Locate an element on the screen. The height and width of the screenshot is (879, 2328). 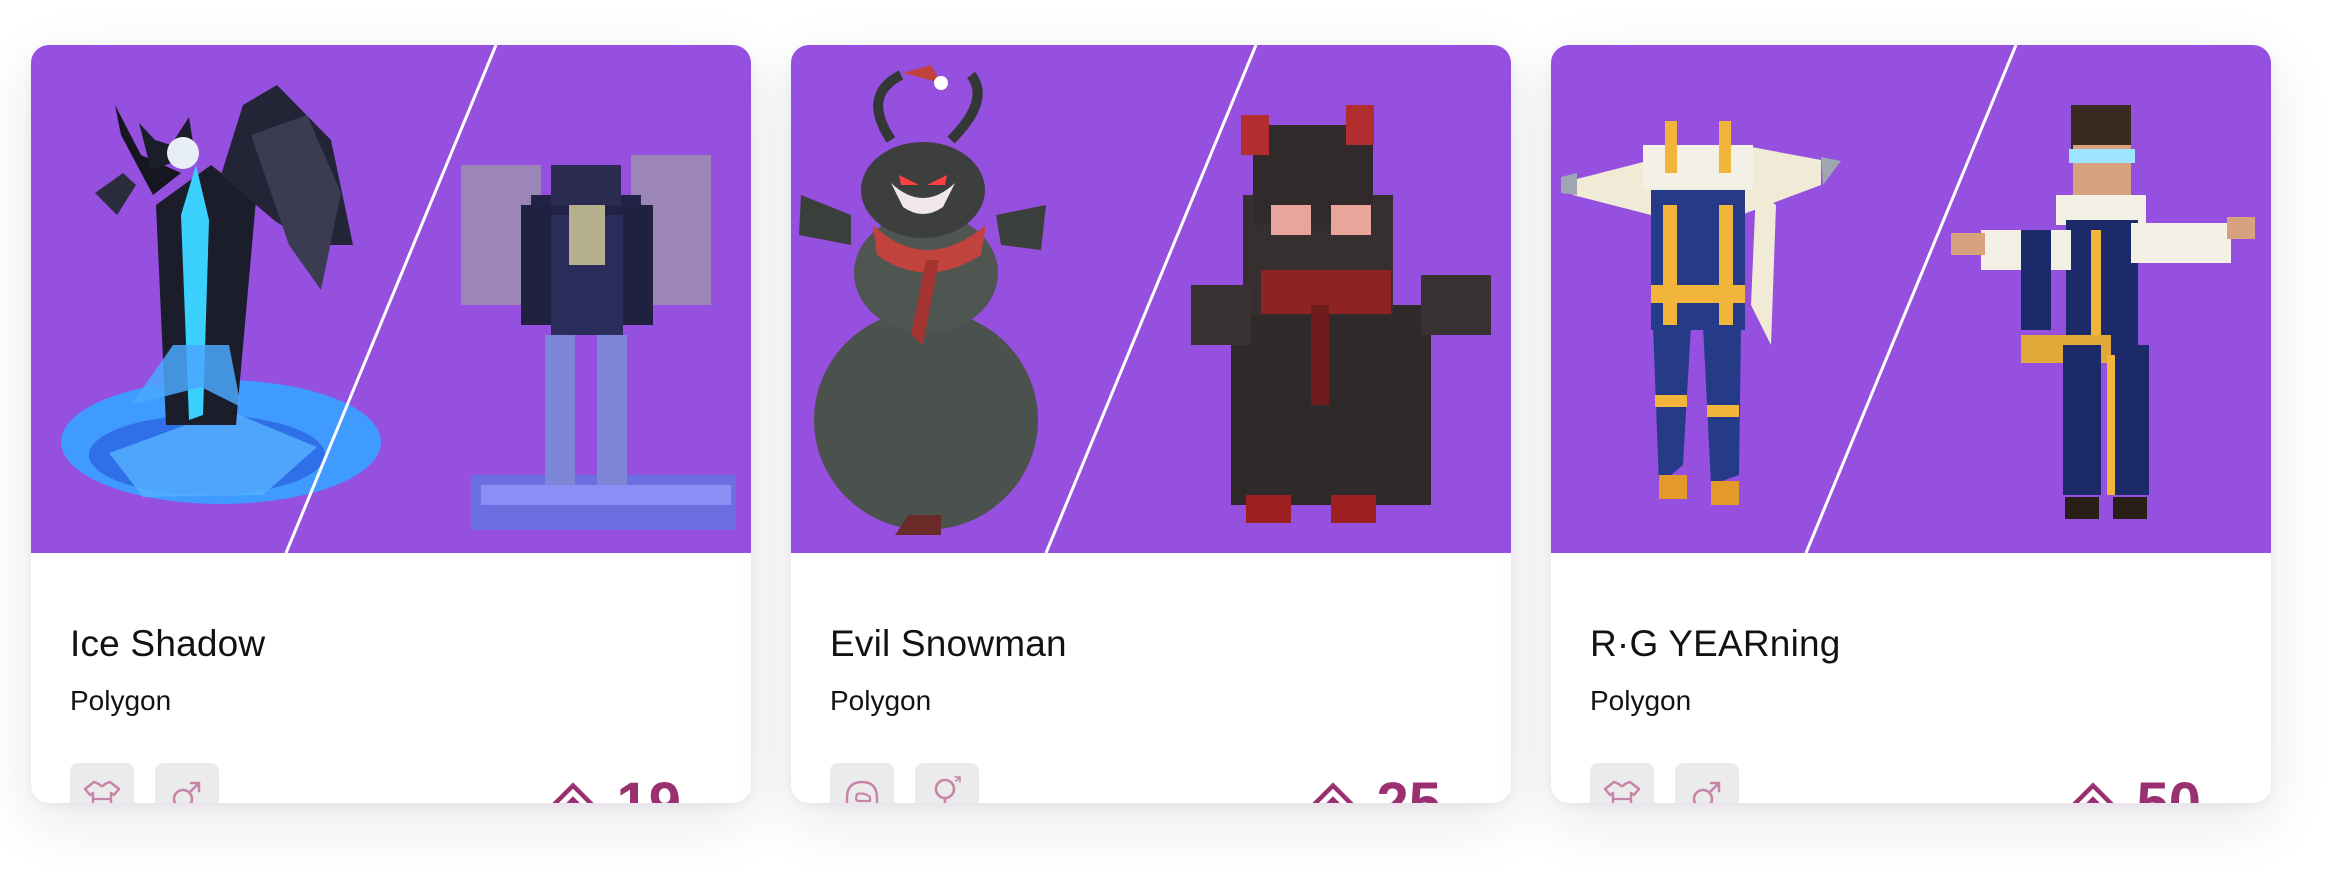
card-price: 25 is located at coordinates (1375, 789).